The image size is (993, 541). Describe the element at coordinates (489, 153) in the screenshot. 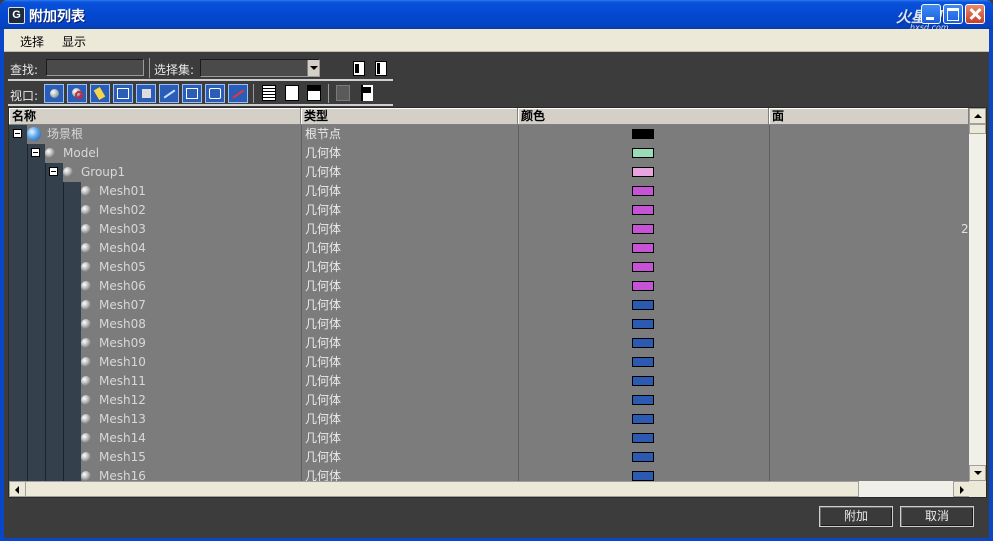

I see `table-row: Model 几何体` at that location.